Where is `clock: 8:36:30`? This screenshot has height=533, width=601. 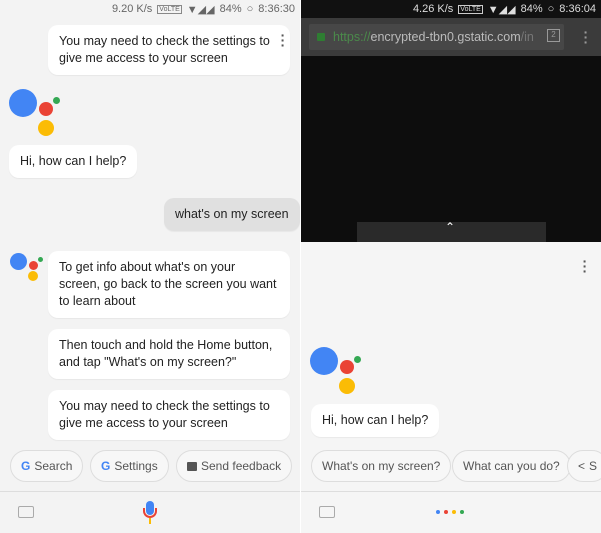 clock: 8:36:30 is located at coordinates (276, 9).